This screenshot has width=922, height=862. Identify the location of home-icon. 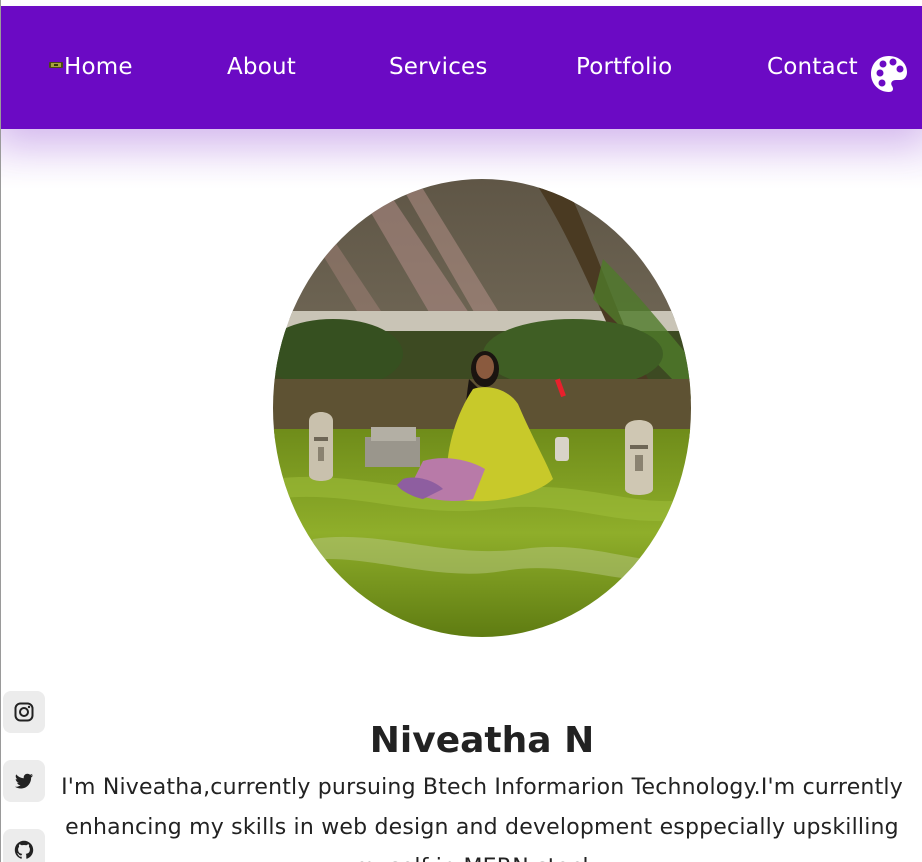
(56, 64).